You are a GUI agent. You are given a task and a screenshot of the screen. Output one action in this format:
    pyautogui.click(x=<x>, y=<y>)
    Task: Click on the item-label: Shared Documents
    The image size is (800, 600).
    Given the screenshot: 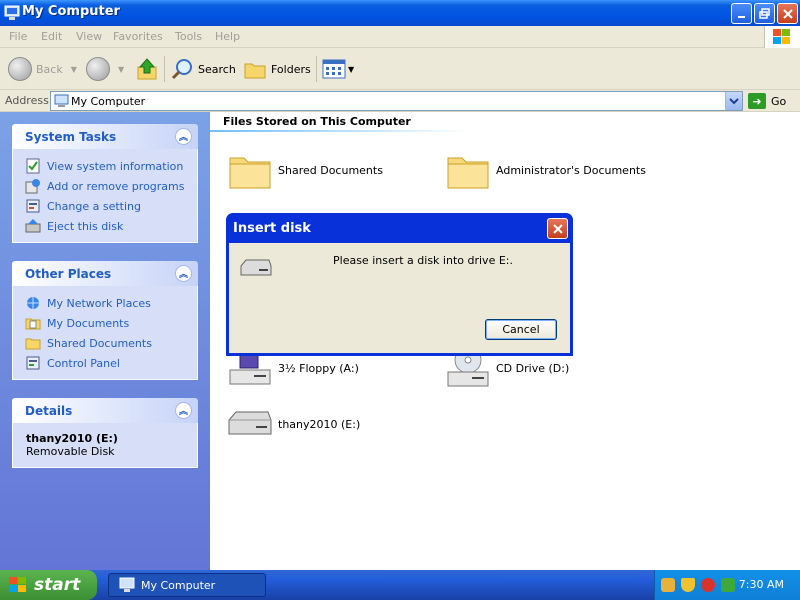 What is the action you would take?
    pyautogui.click(x=330, y=170)
    